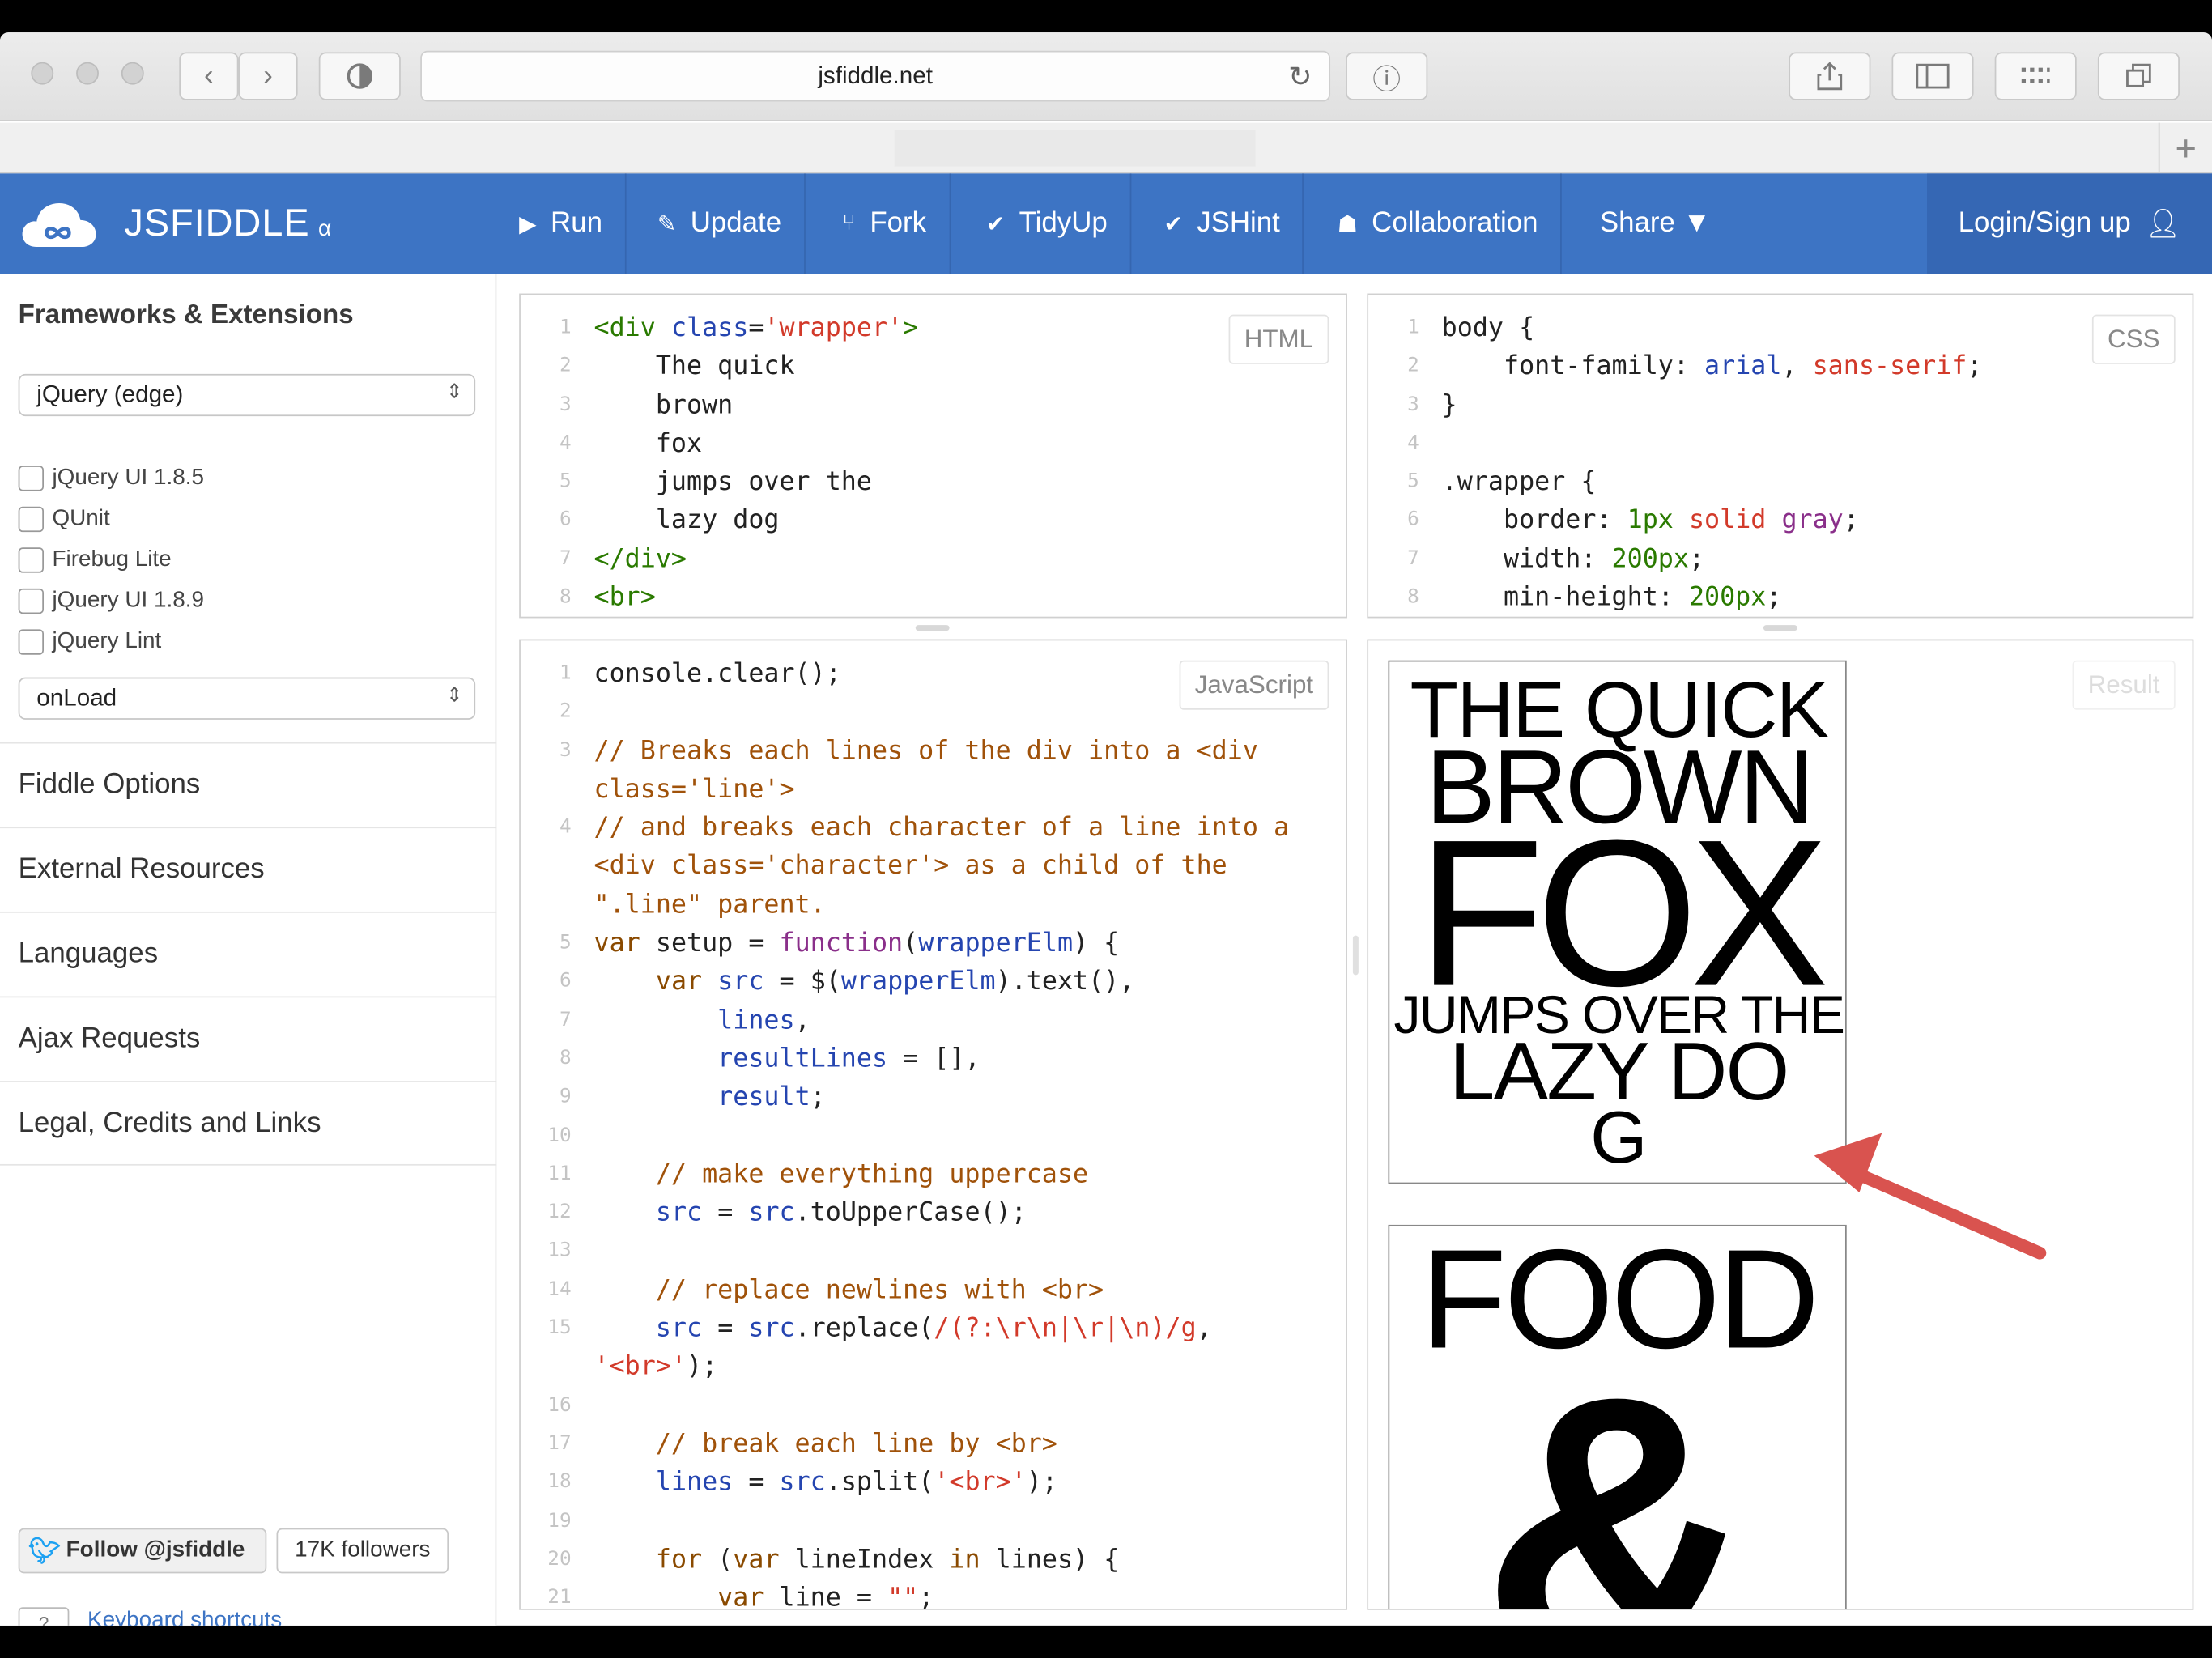 The width and height of the screenshot is (2212, 1658). I want to click on privacy-button, so click(360, 76).